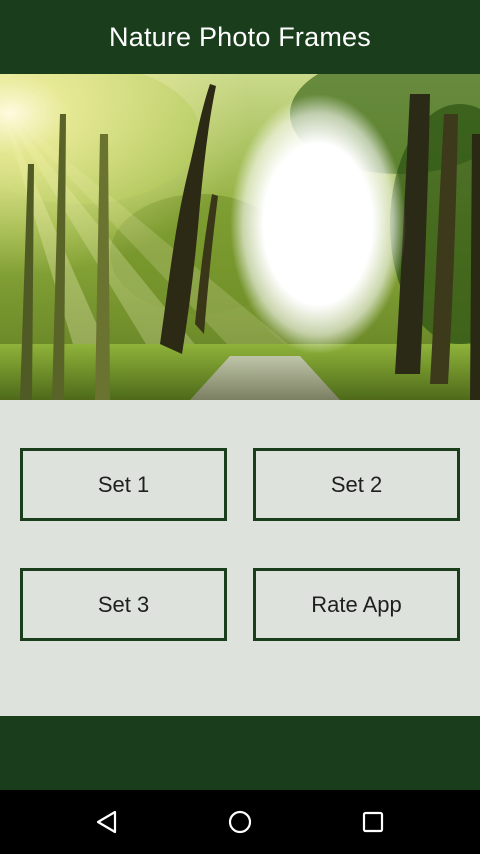 The image size is (480, 854). What do you see at coordinates (356, 604) in the screenshot?
I see `rate-app-button: Rate App` at bounding box center [356, 604].